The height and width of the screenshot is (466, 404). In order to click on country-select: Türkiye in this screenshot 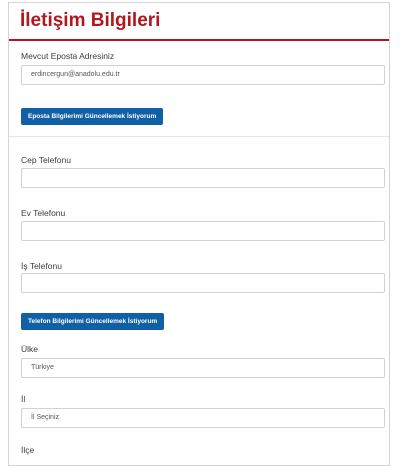, I will do `click(203, 368)`.